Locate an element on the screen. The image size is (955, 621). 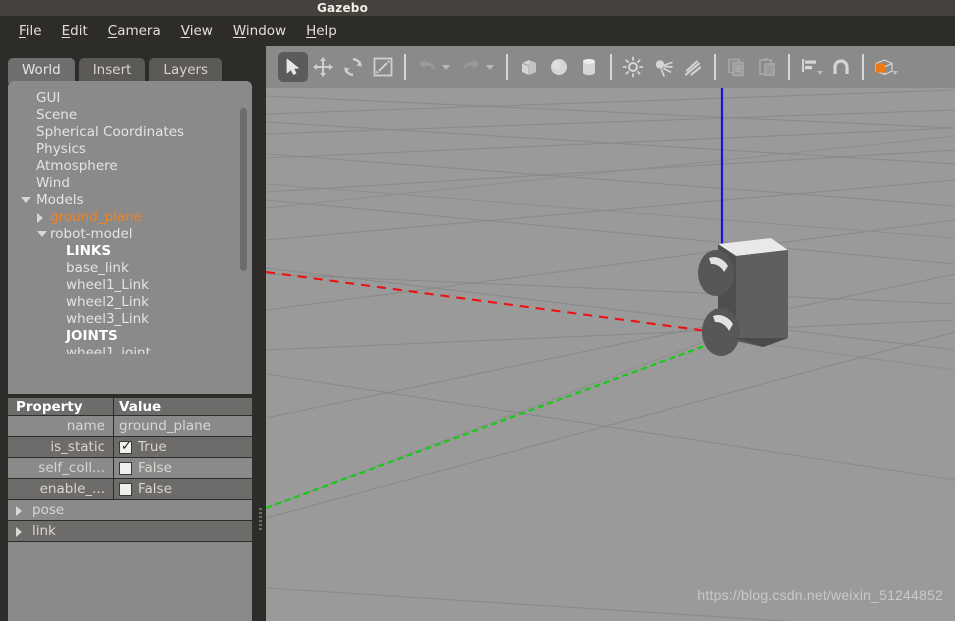
directional-light-icon is located at coordinates (693, 68).